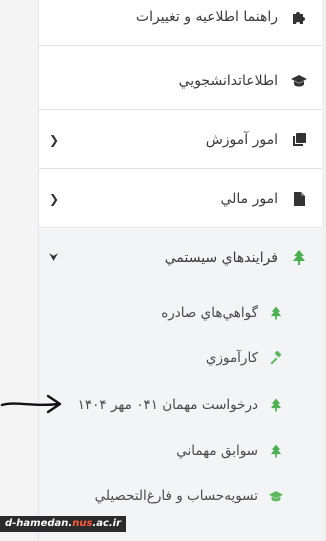 This screenshot has height=541, width=326. What do you see at coordinates (221, 258) in the screenshot?
I see `menu-item-label: فرايندهاي سيستمي` at bounding box center [221, 258].